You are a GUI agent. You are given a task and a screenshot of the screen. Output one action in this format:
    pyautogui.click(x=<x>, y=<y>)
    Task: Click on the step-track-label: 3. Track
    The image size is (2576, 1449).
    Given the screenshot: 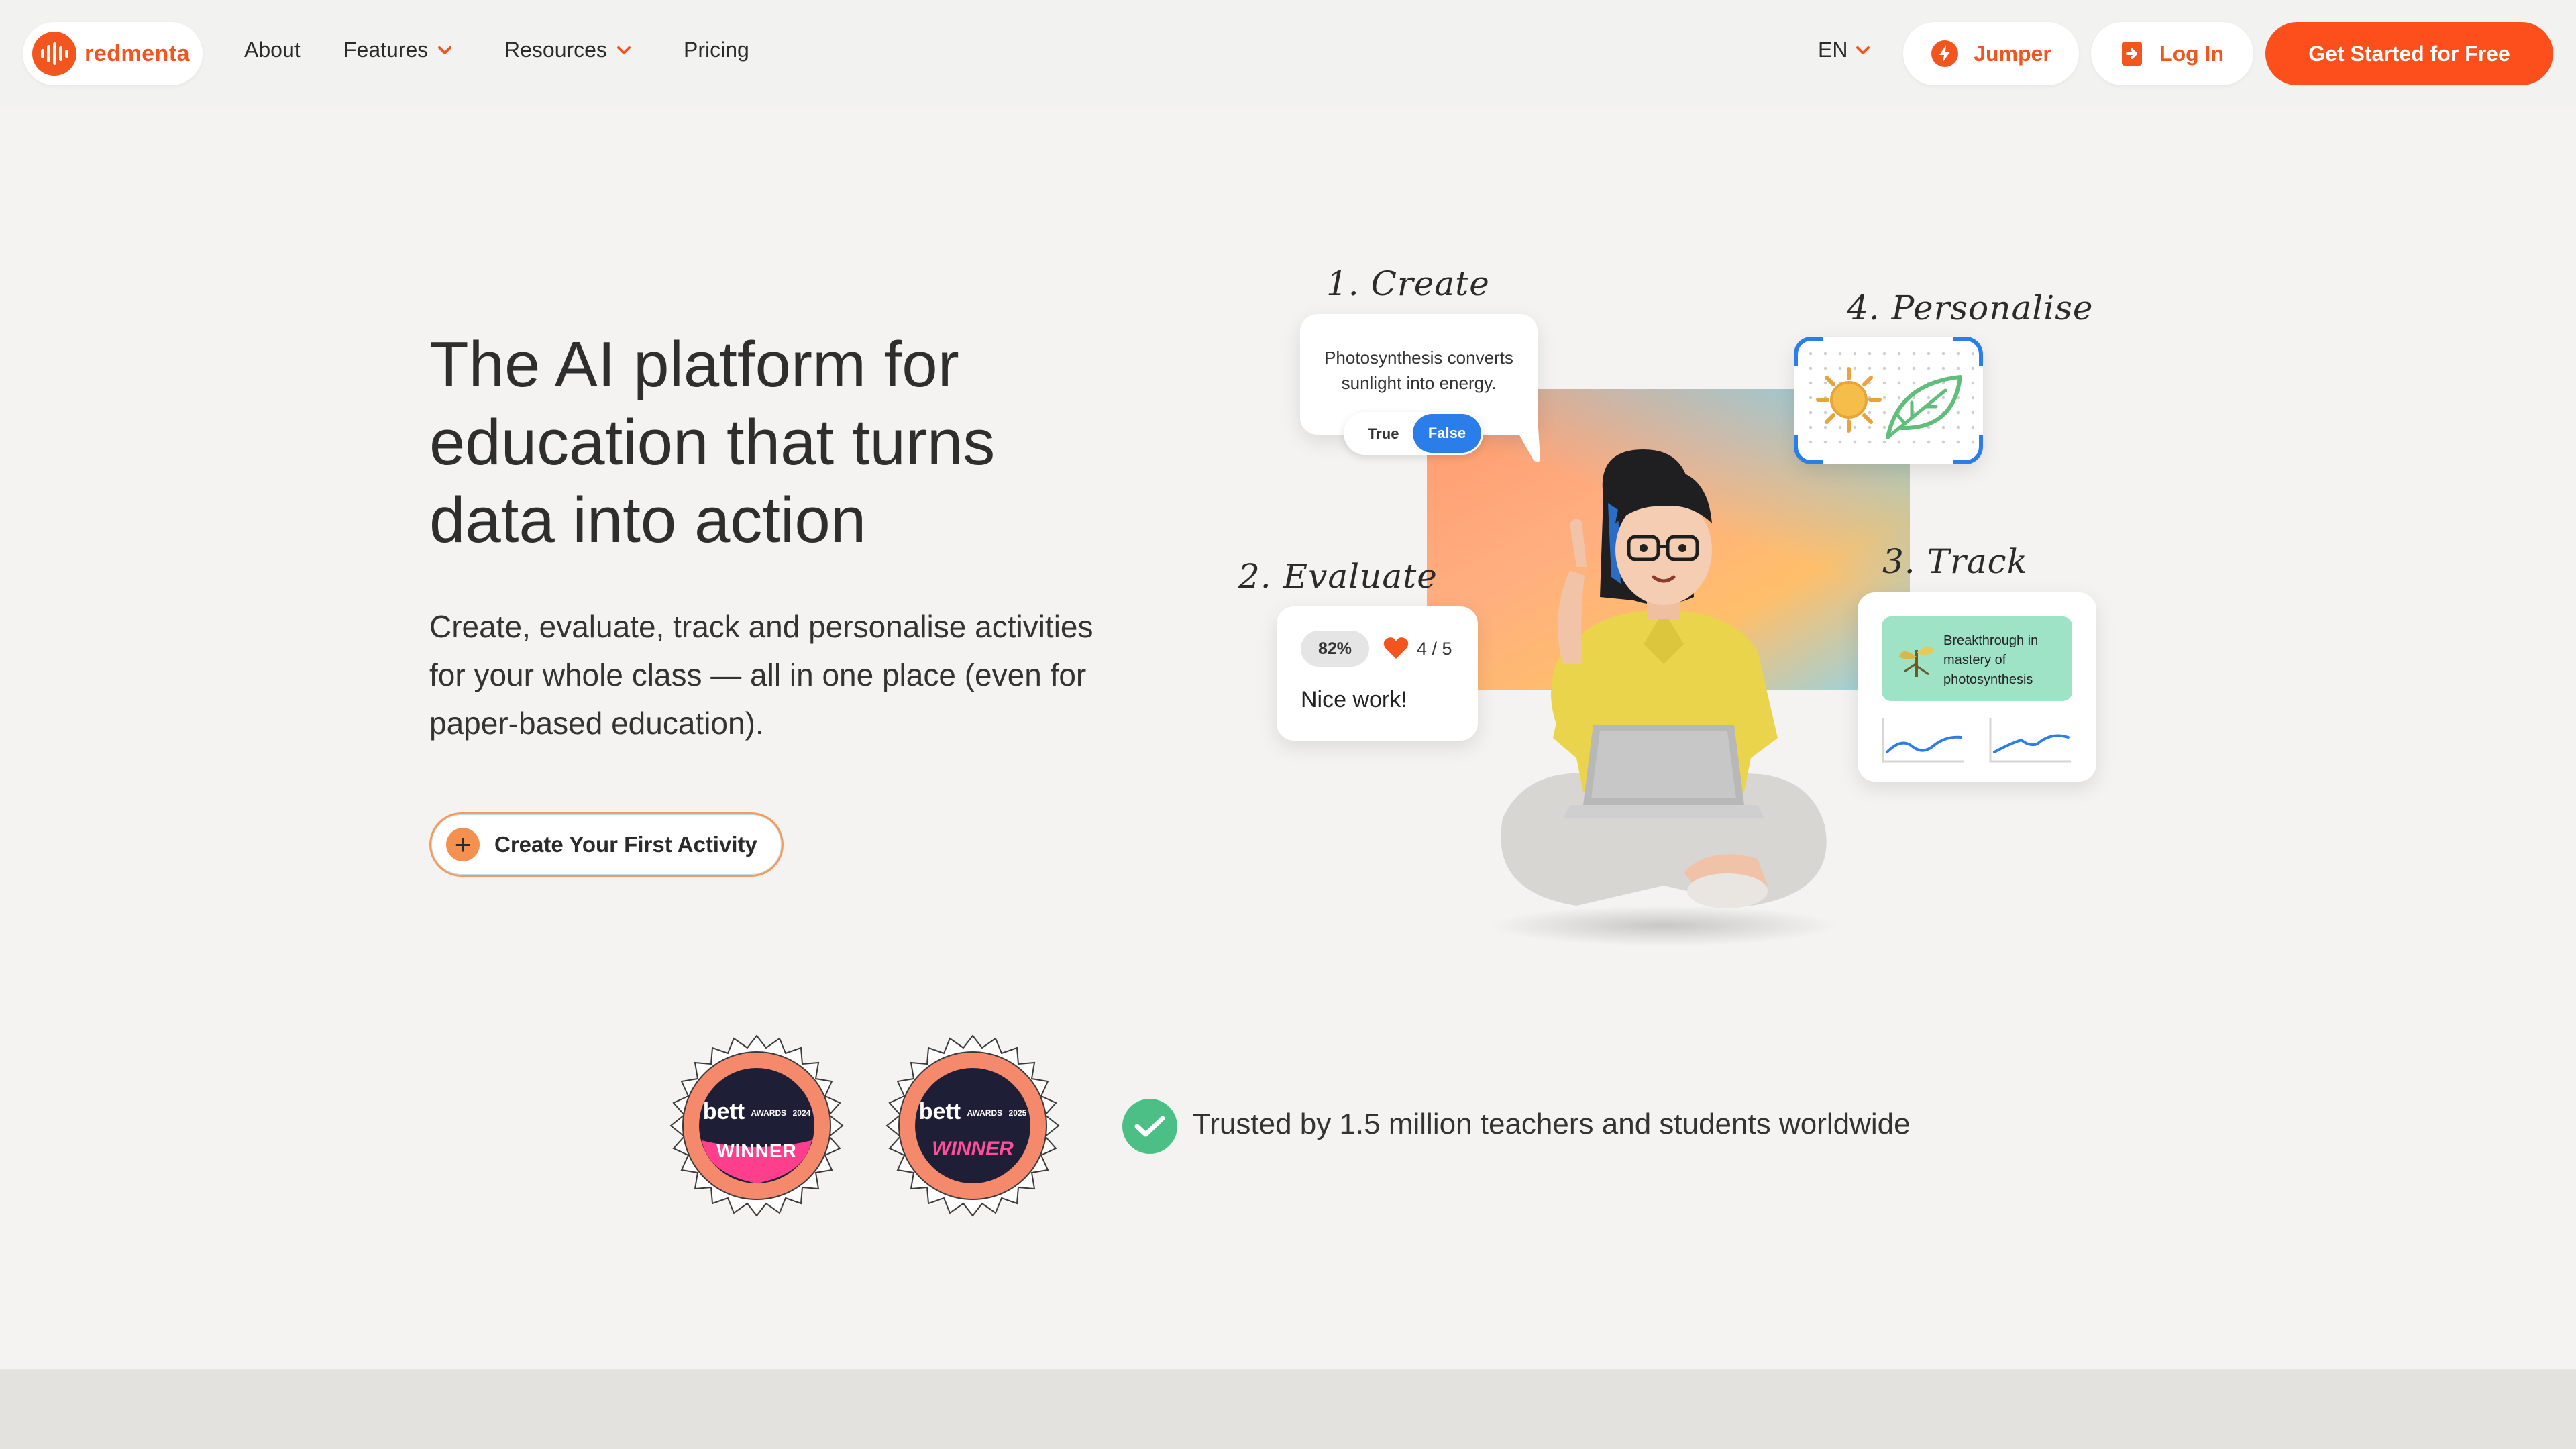 What is the action you would take?
    pyautogui.click(x=1955, y=561)
    